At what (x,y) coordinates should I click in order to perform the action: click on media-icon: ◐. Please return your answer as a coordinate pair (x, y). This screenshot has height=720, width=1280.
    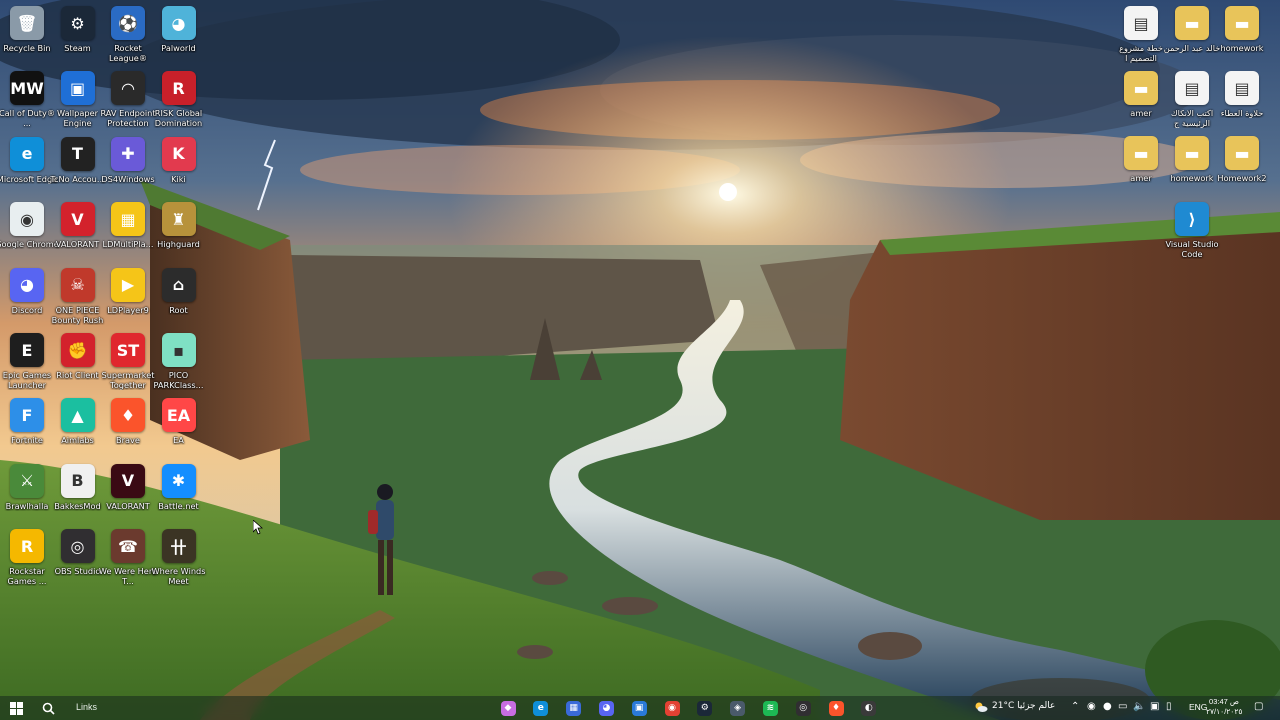
    Looking at the image, I should click on (869, 708).